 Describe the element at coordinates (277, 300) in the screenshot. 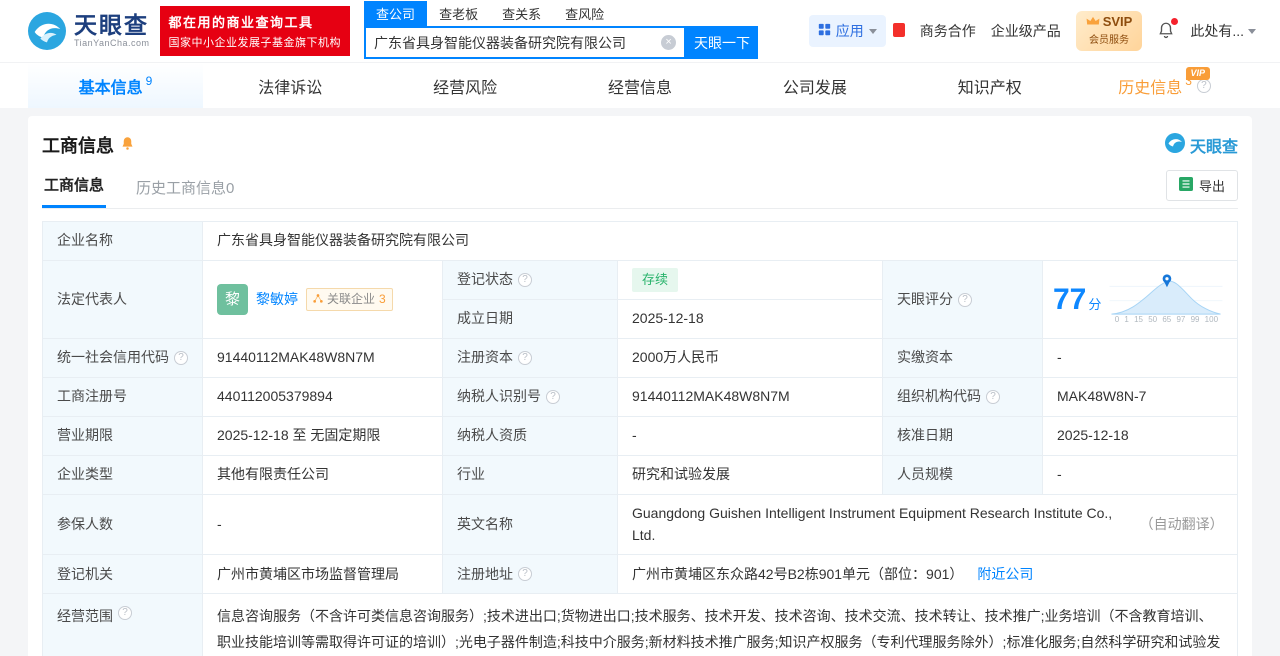

I see `legal-rep-name-link: 黎敏婷` at that location.